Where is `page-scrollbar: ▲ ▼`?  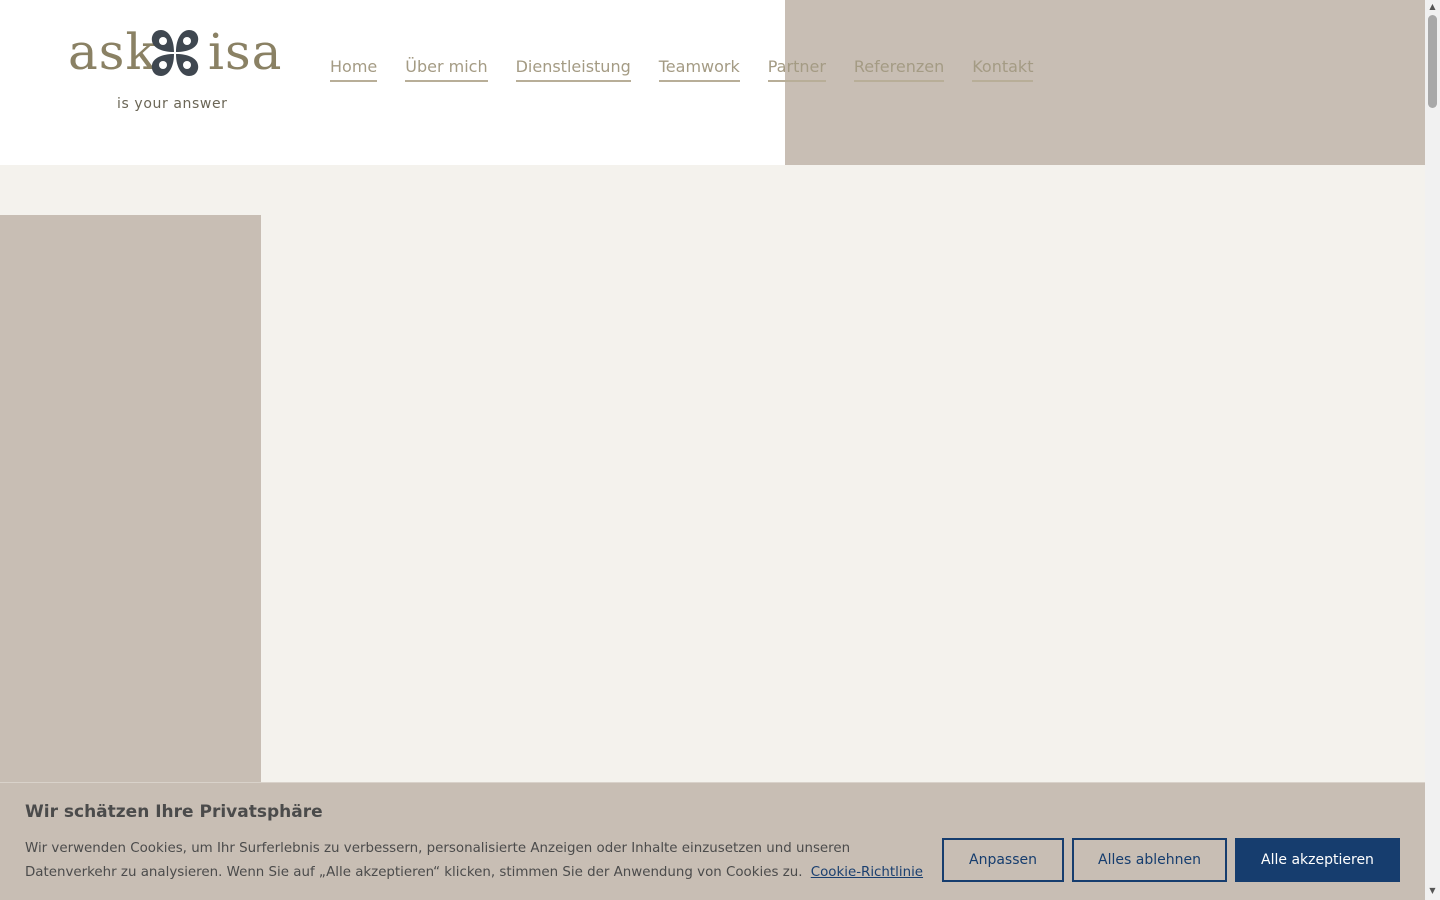
page-scrollbar: ▲ ▼ is located at coordinates (1432, 450).